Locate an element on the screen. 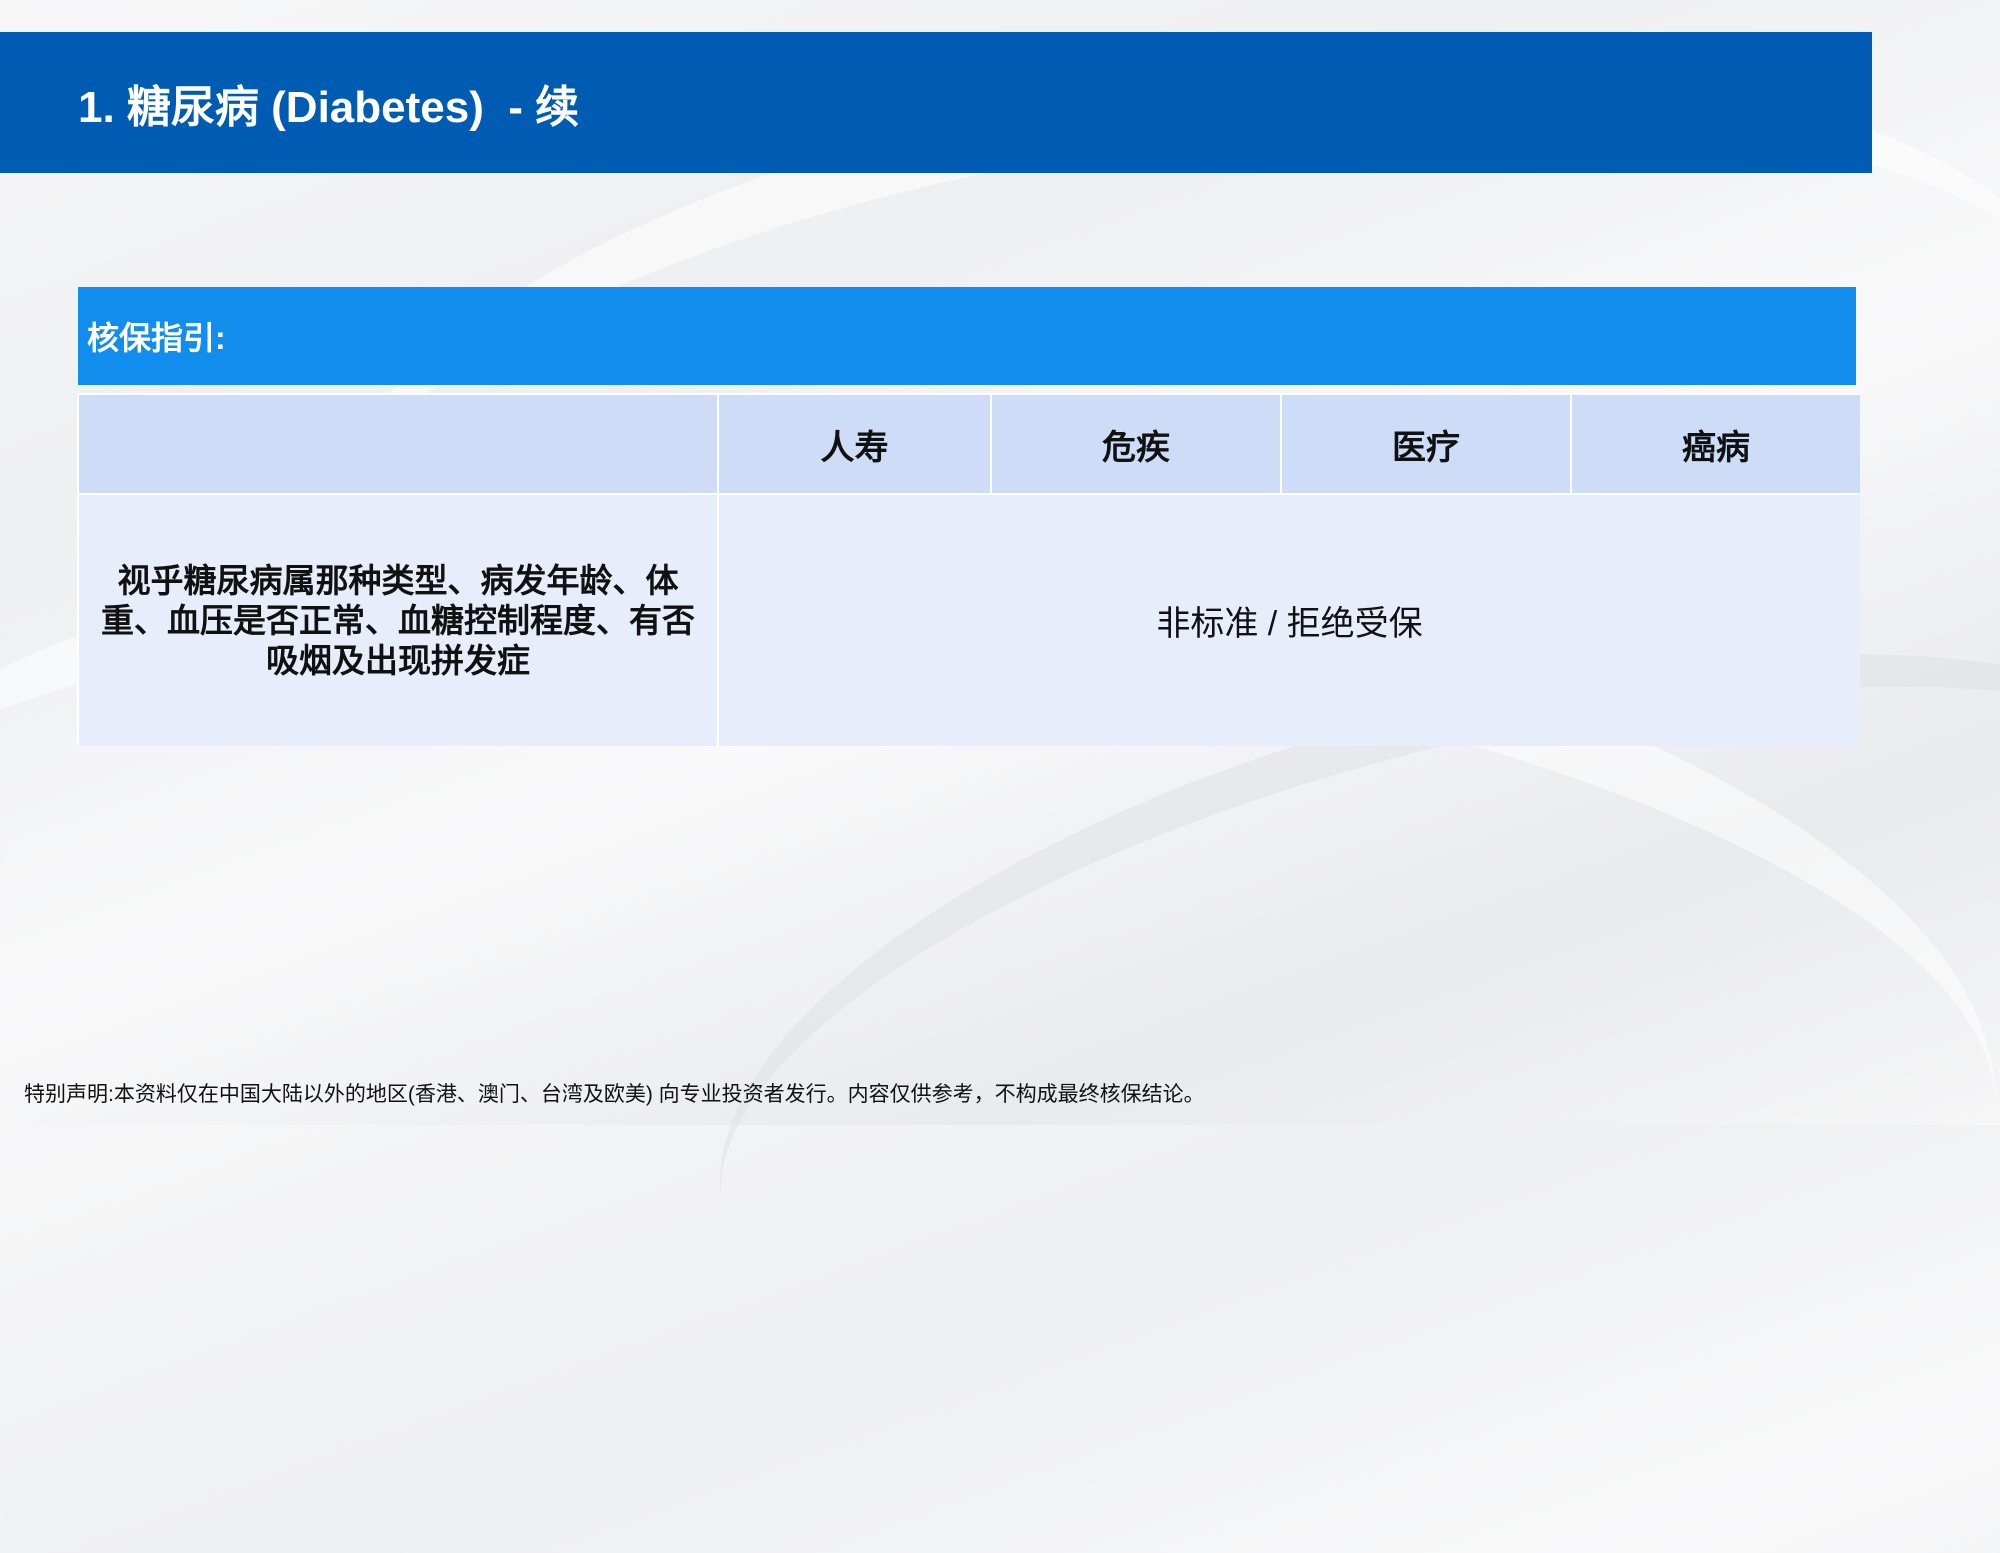 This screenshot has width=2000, height=1553. table-header-life: 人寿 is located at coordinates (854, 444).